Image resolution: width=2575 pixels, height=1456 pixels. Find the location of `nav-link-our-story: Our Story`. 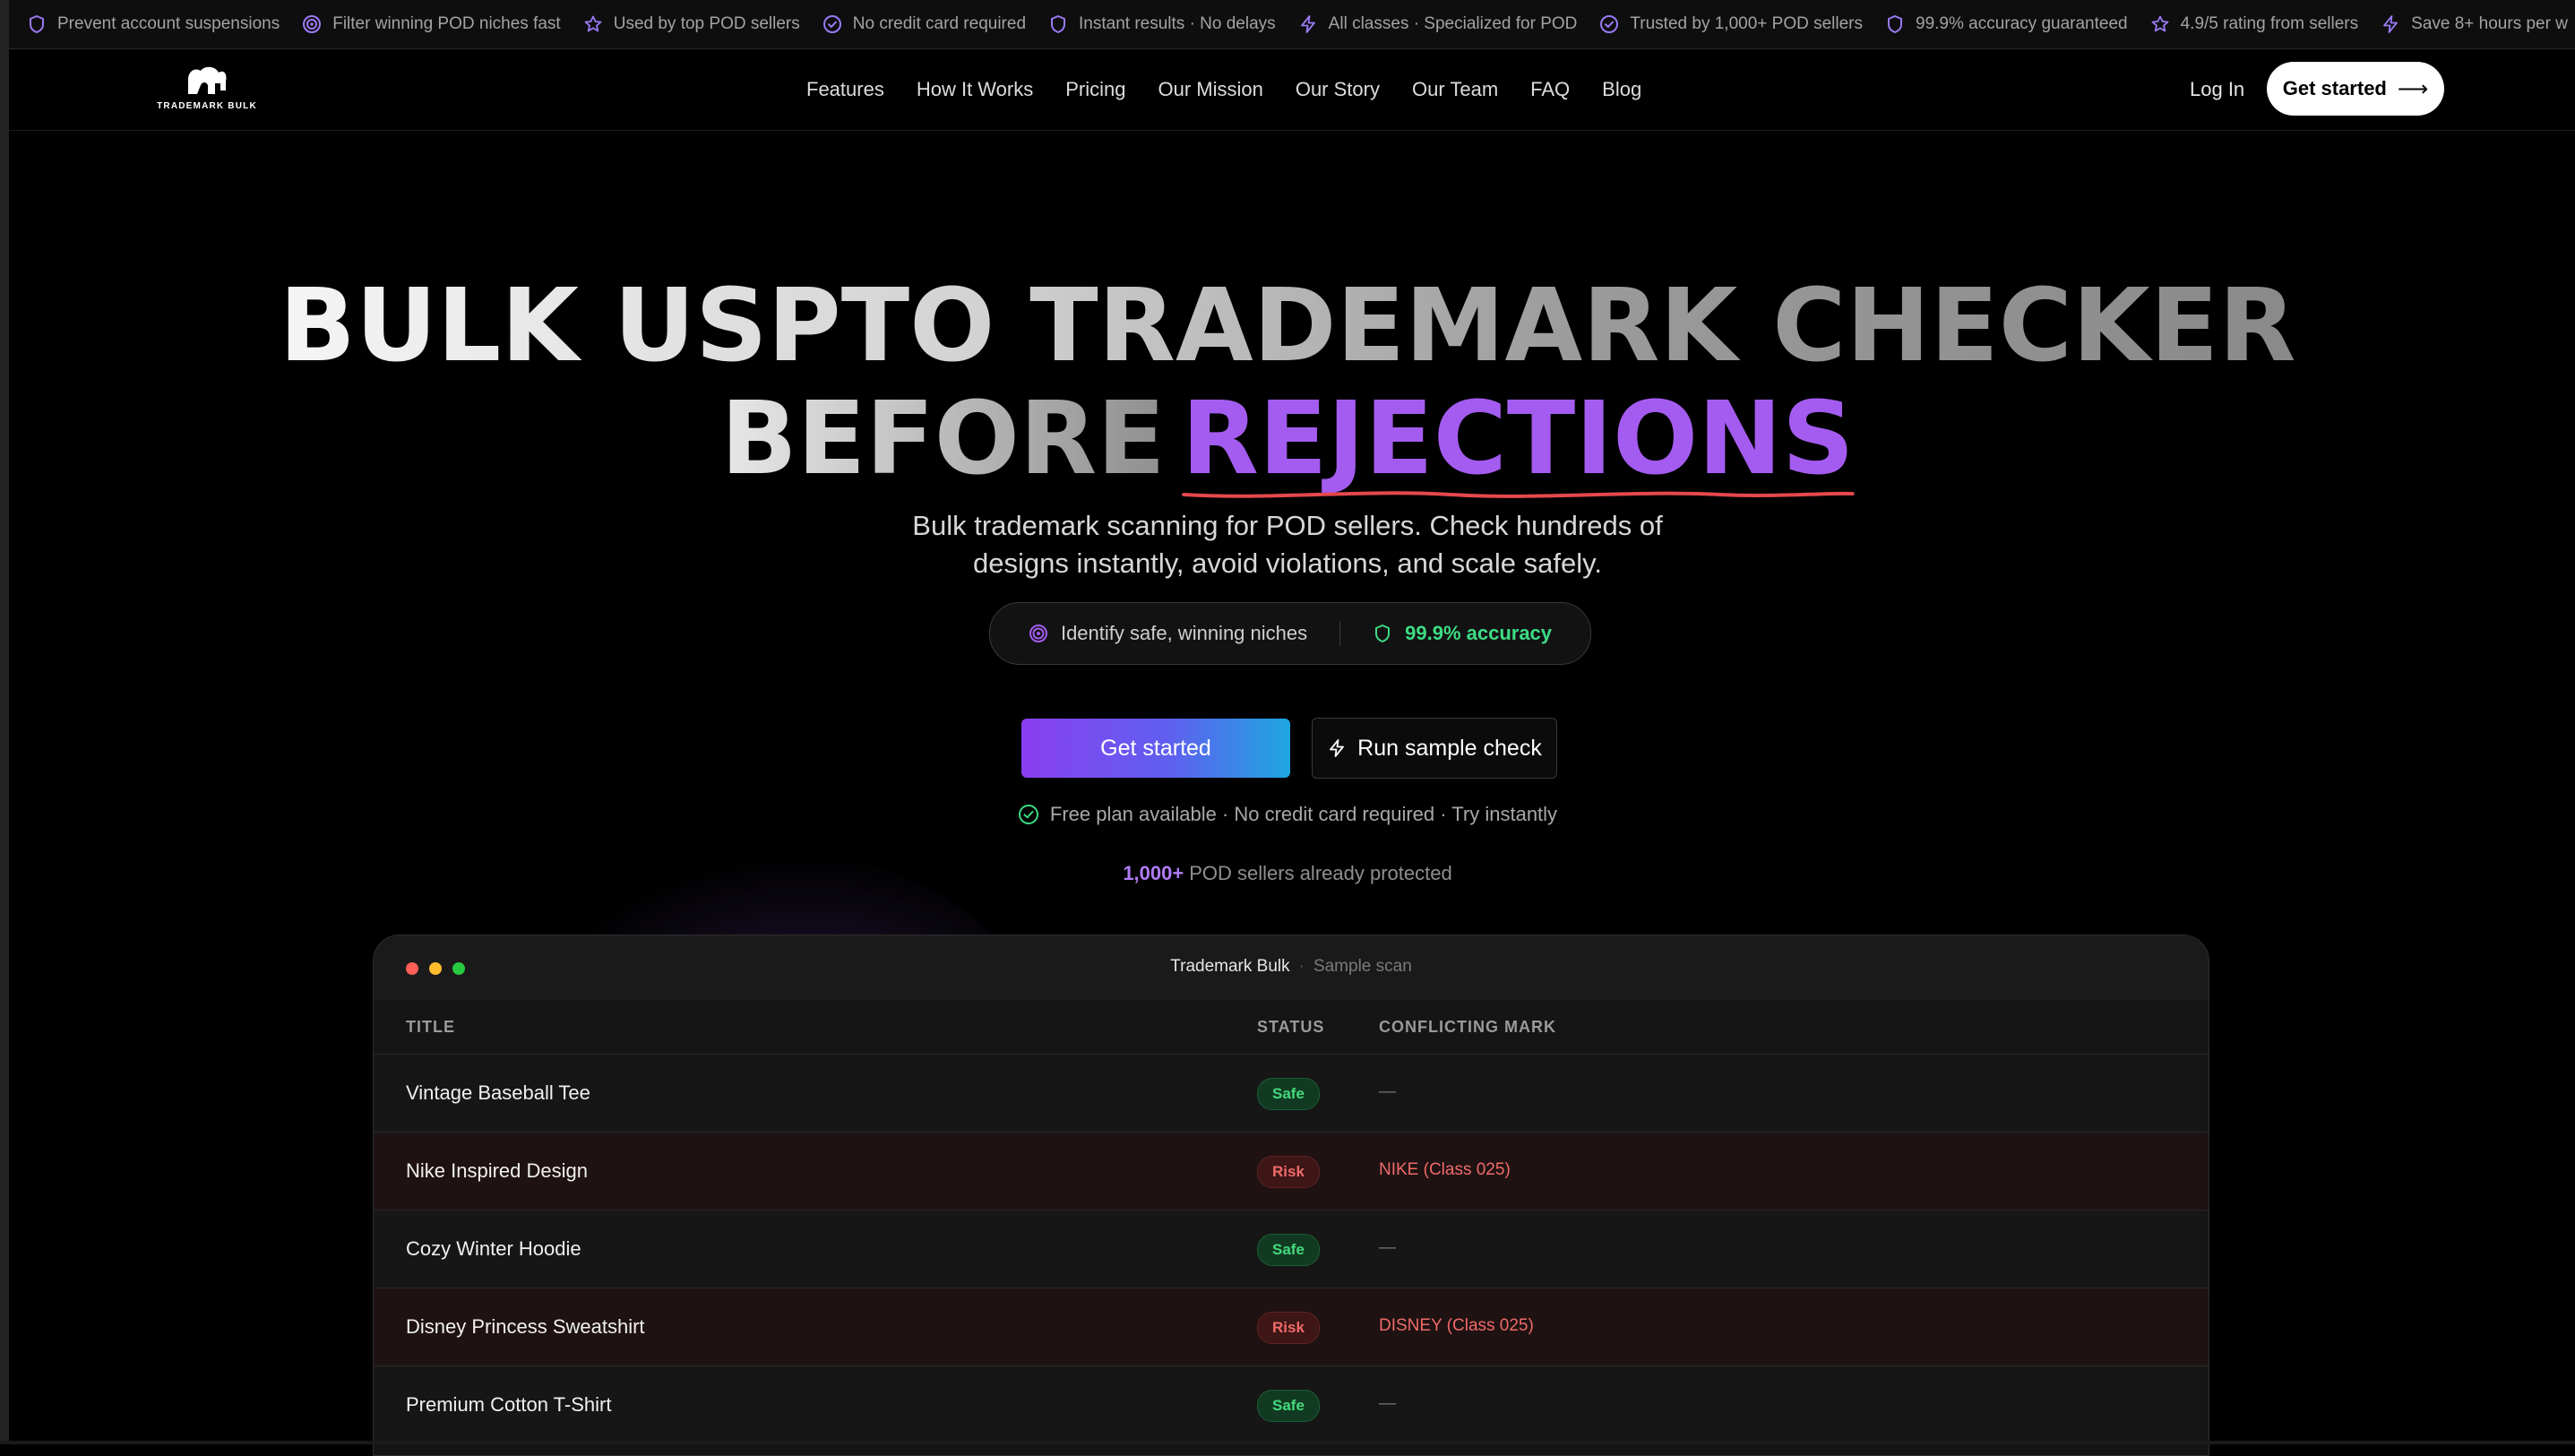

nav-link-our-story: Our Story is located at coordinates (1338, 89).